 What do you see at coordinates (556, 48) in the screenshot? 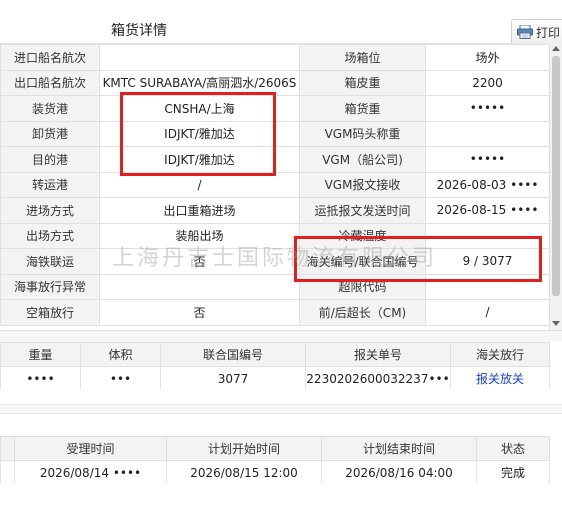
I see `arrow-up-icon` at bounding box center [556, 48].